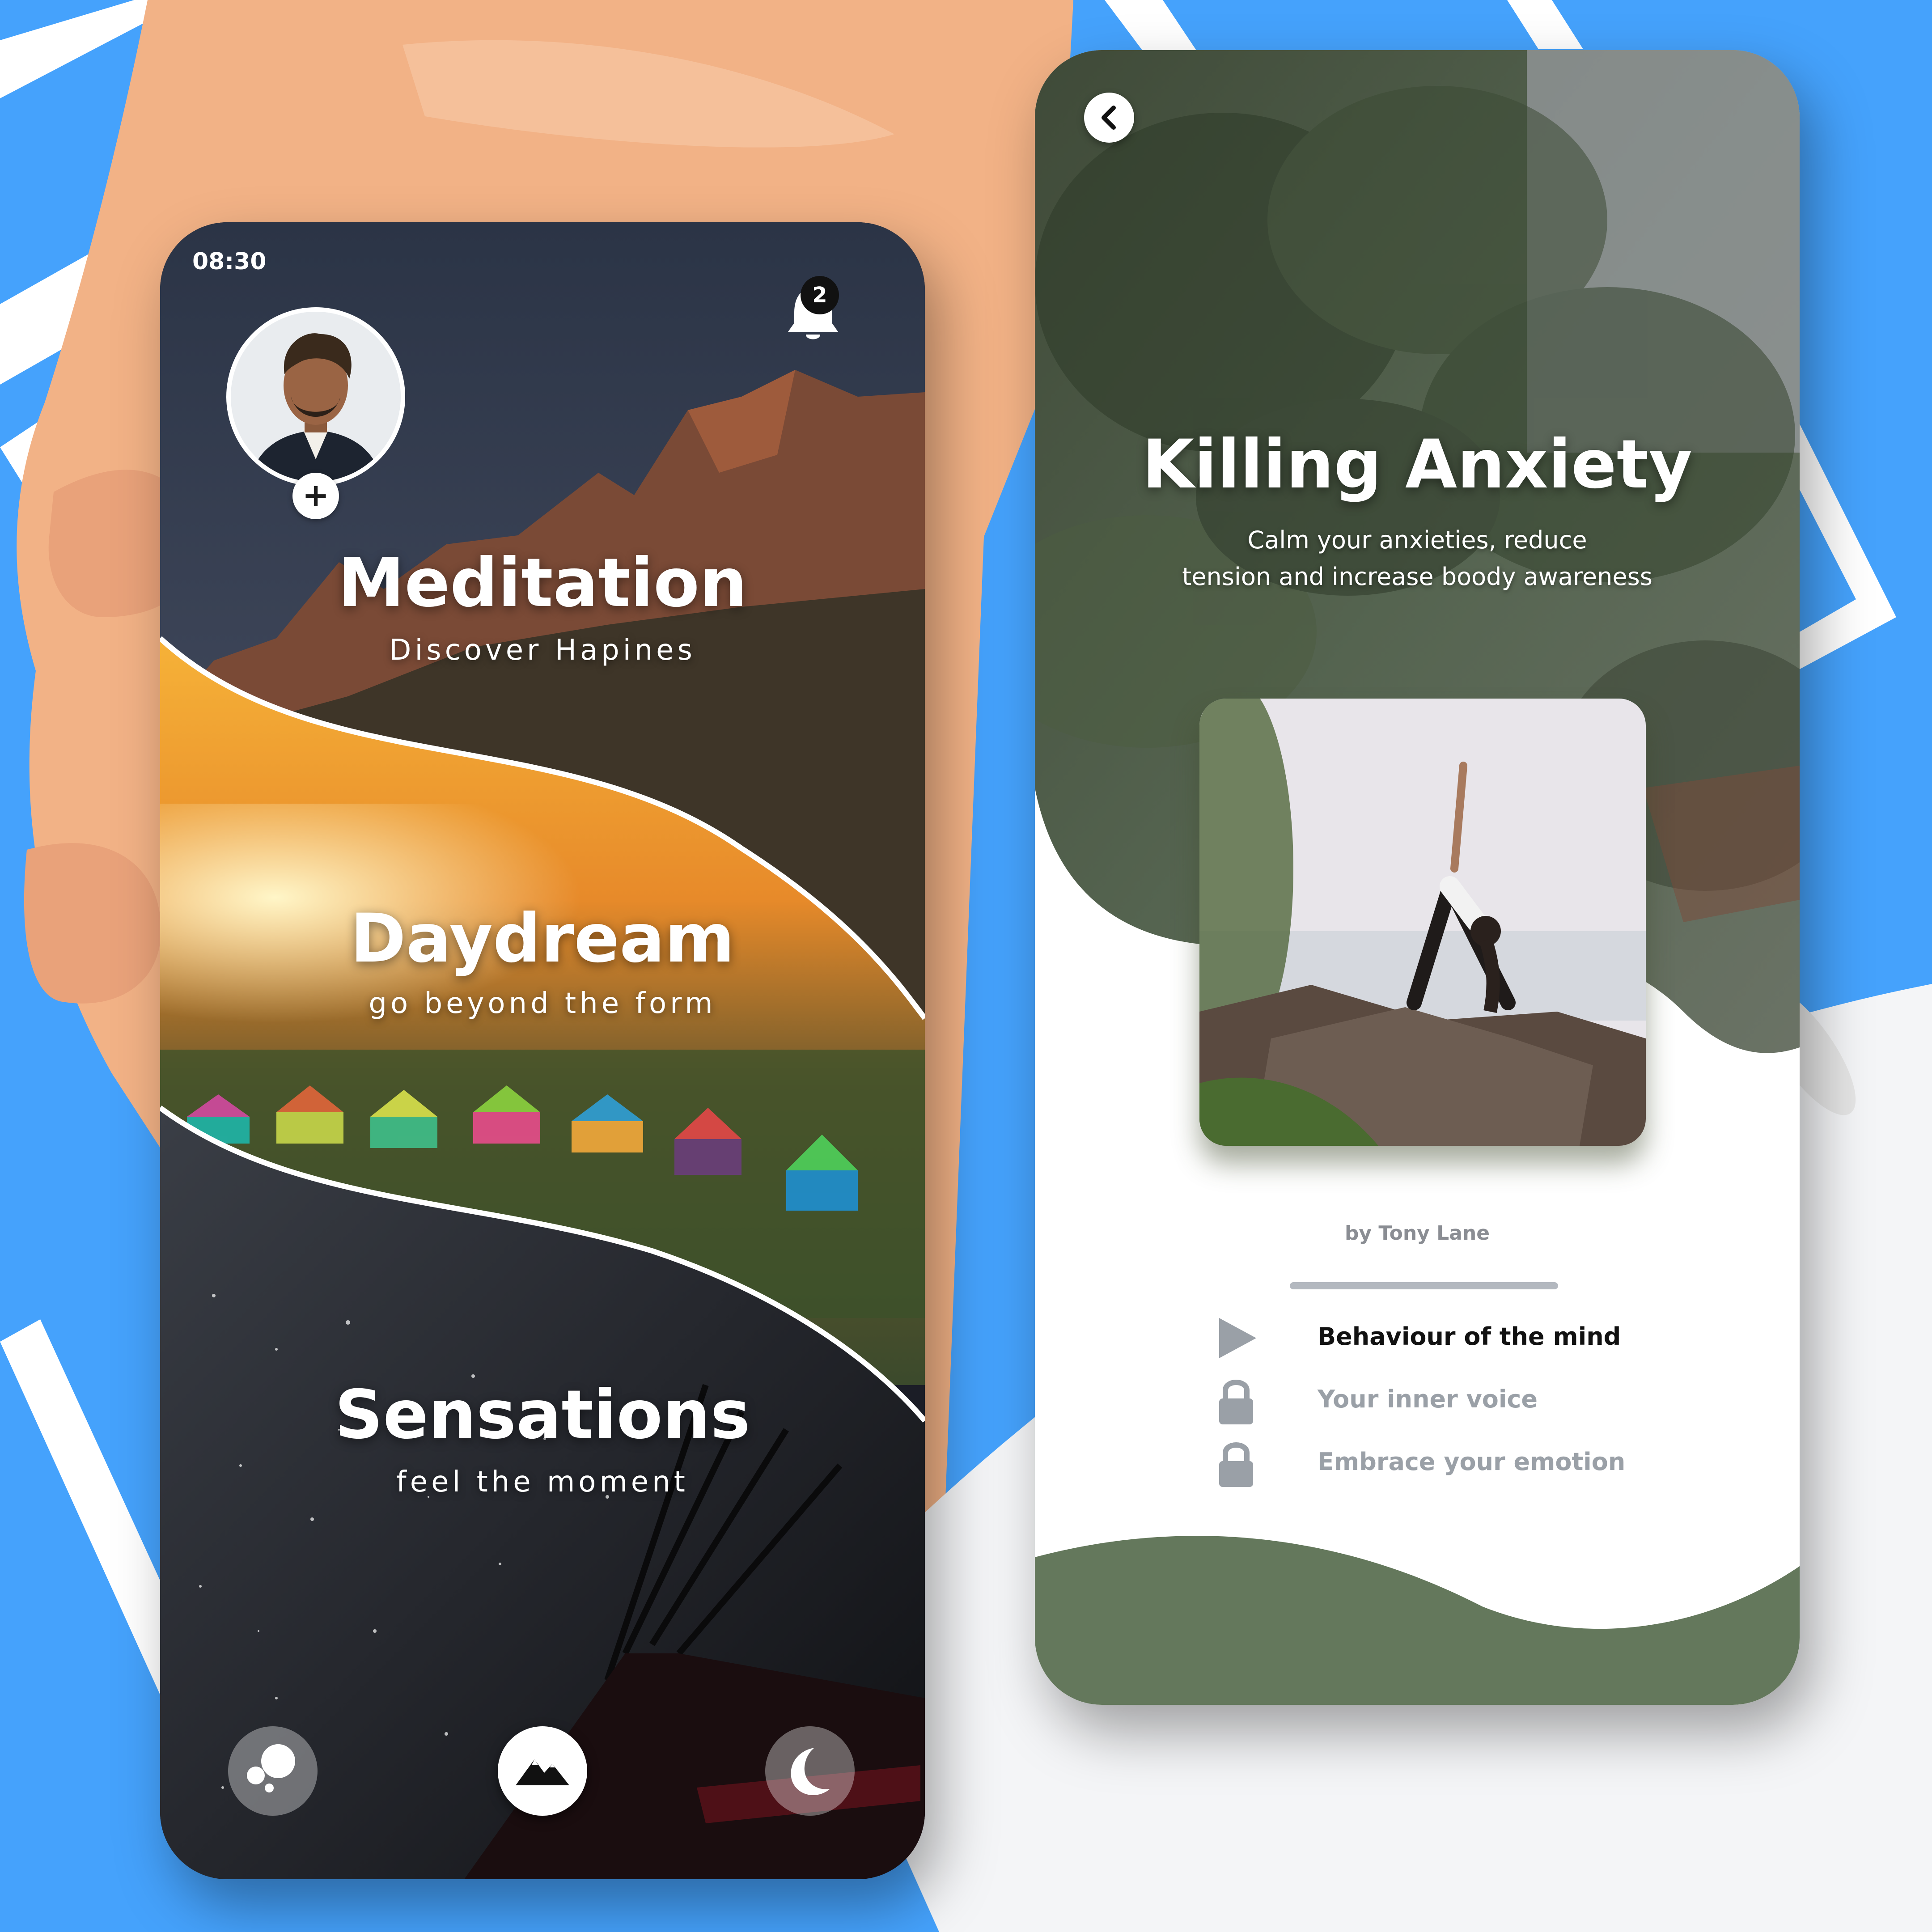 Image resolution: width=1932 pixels, height=1932 pixels. What do you see at coordinates (542, 650) in the screenshot?
I see `section-subtitle-meditation: Discover Hapines` at bounding box center [542, 650].